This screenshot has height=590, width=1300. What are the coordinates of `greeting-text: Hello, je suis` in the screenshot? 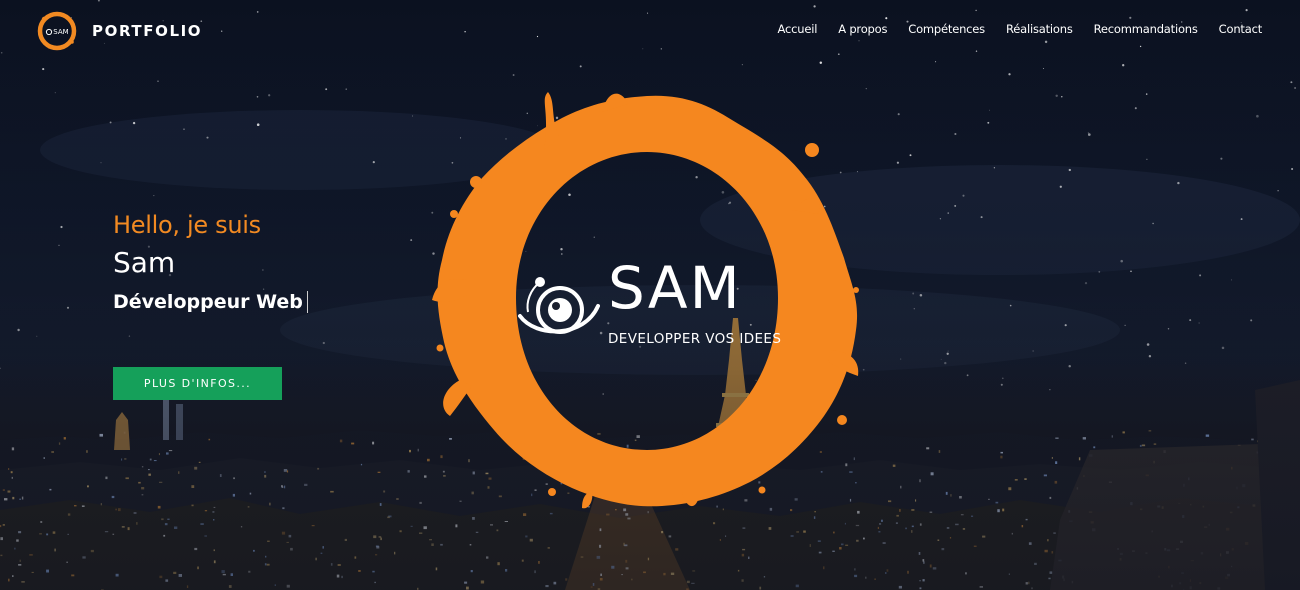 It's located at (187, 225).